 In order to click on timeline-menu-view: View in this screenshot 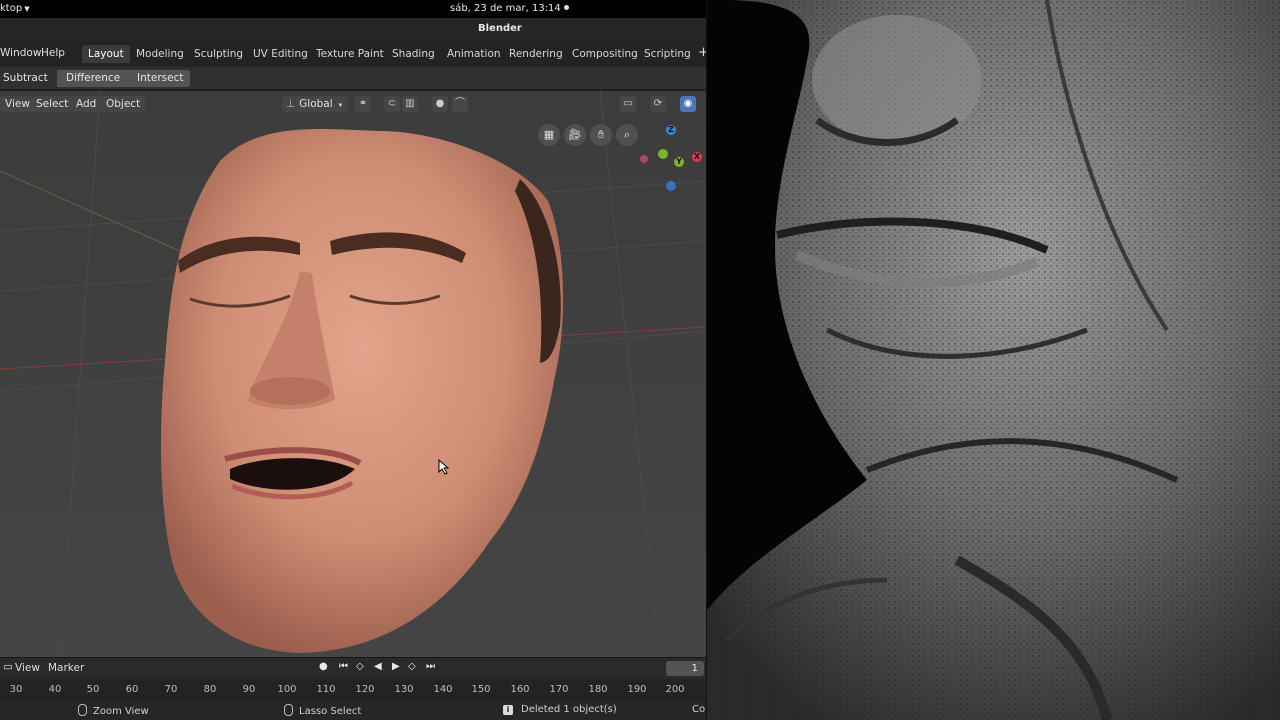, I will do `click(27, 668)`.